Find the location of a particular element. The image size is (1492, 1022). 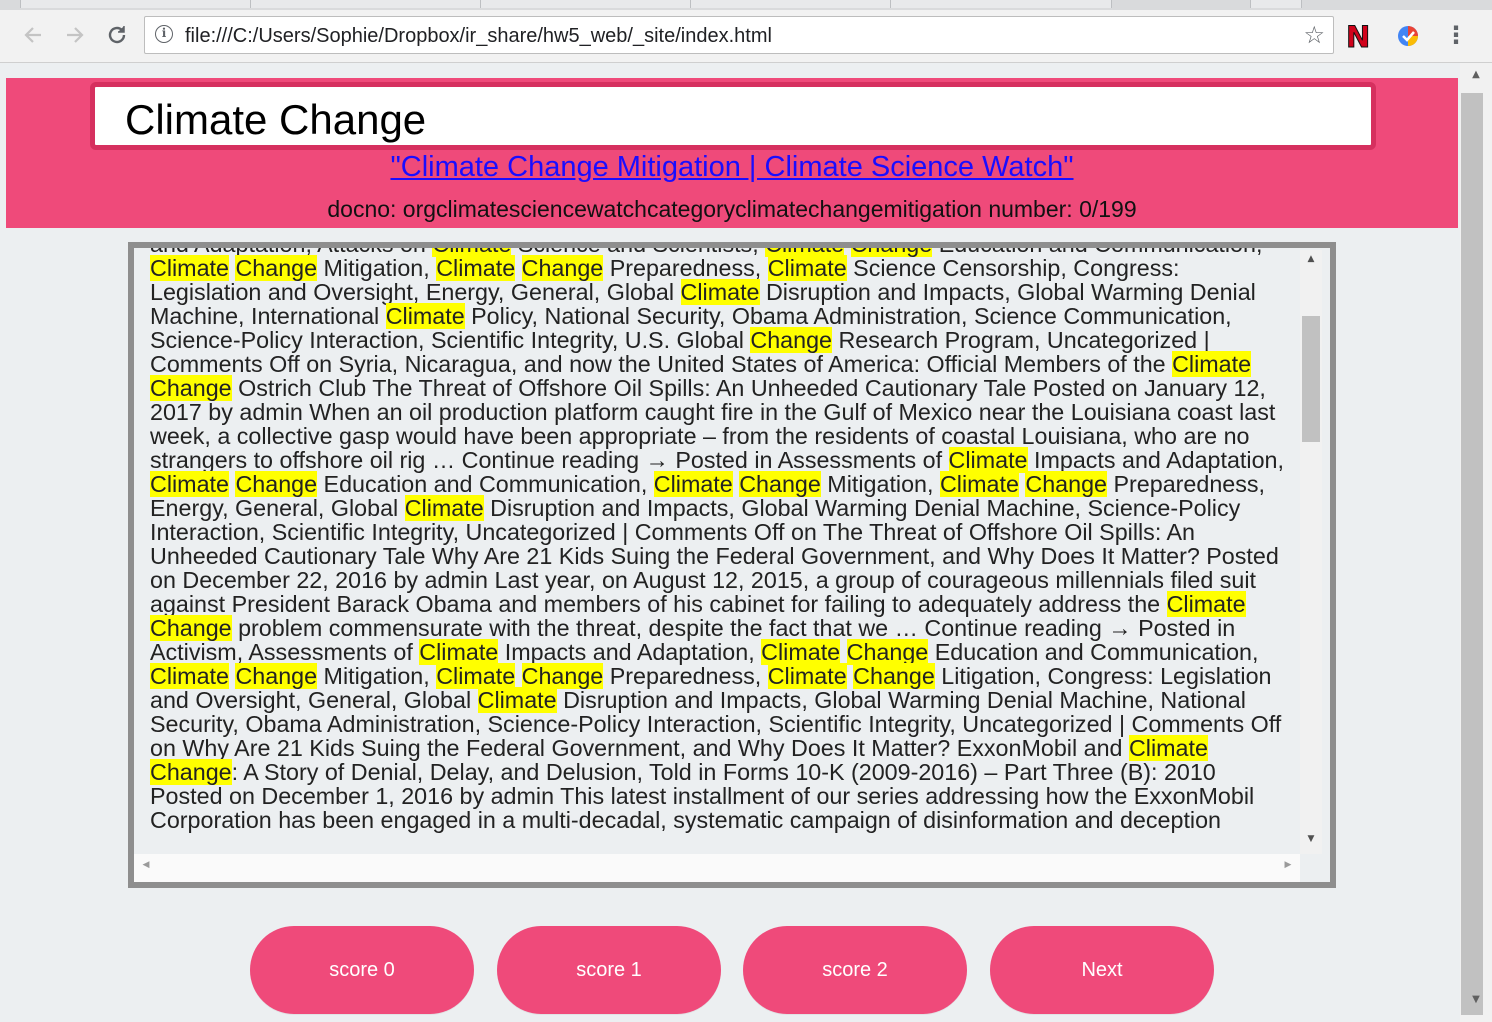

info-icon: i is located at coordinates (164, 34).